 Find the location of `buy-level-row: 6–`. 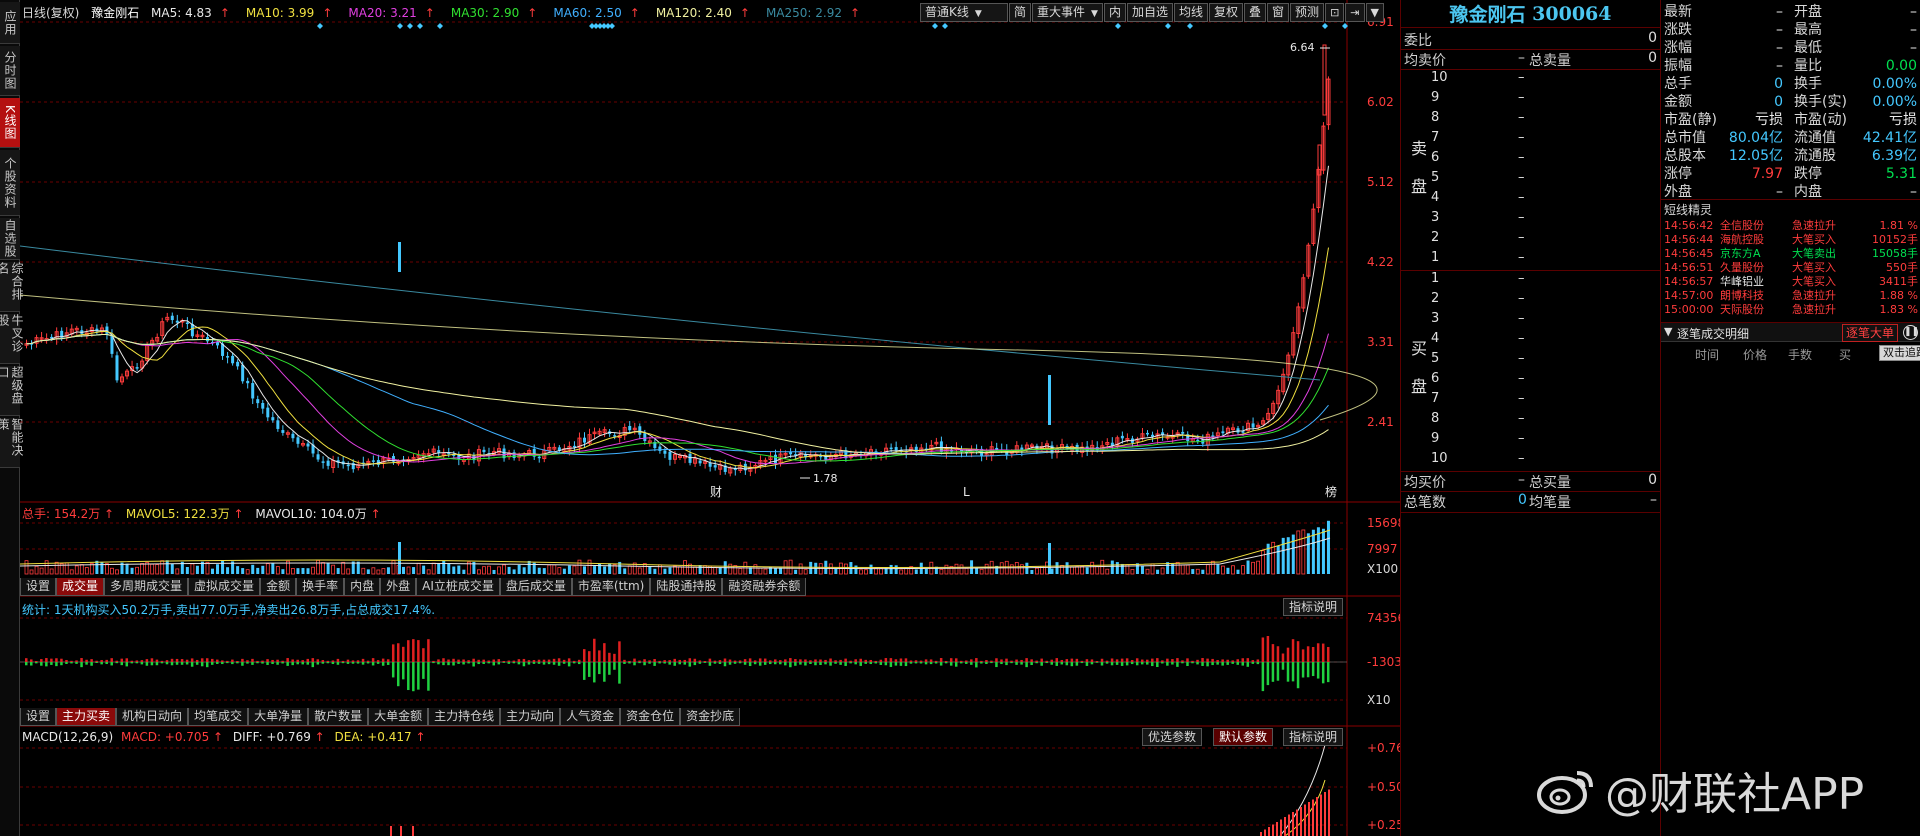

buy-level-row: 6– is located at coordinates (1531, 381).